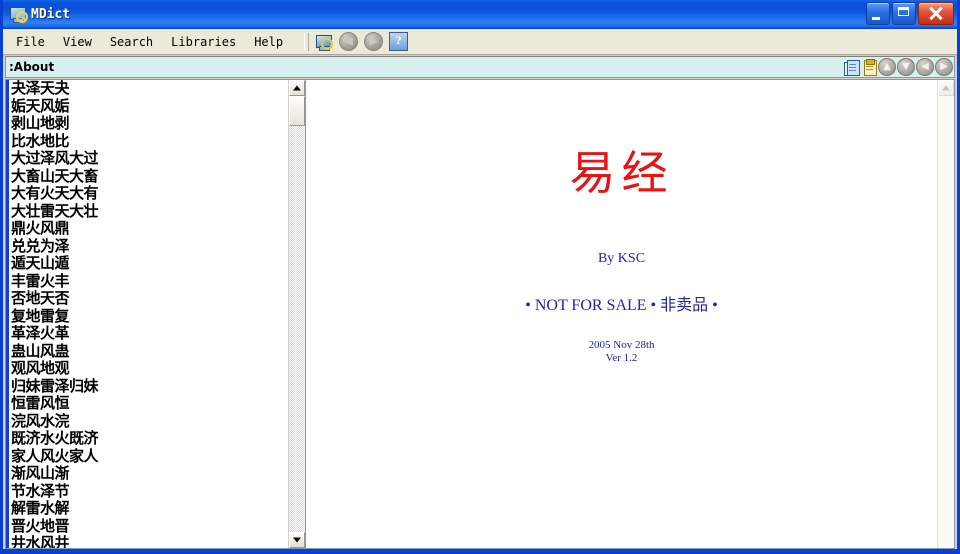  I want to click on document-version: Ver 1.2, so click(621, 357).